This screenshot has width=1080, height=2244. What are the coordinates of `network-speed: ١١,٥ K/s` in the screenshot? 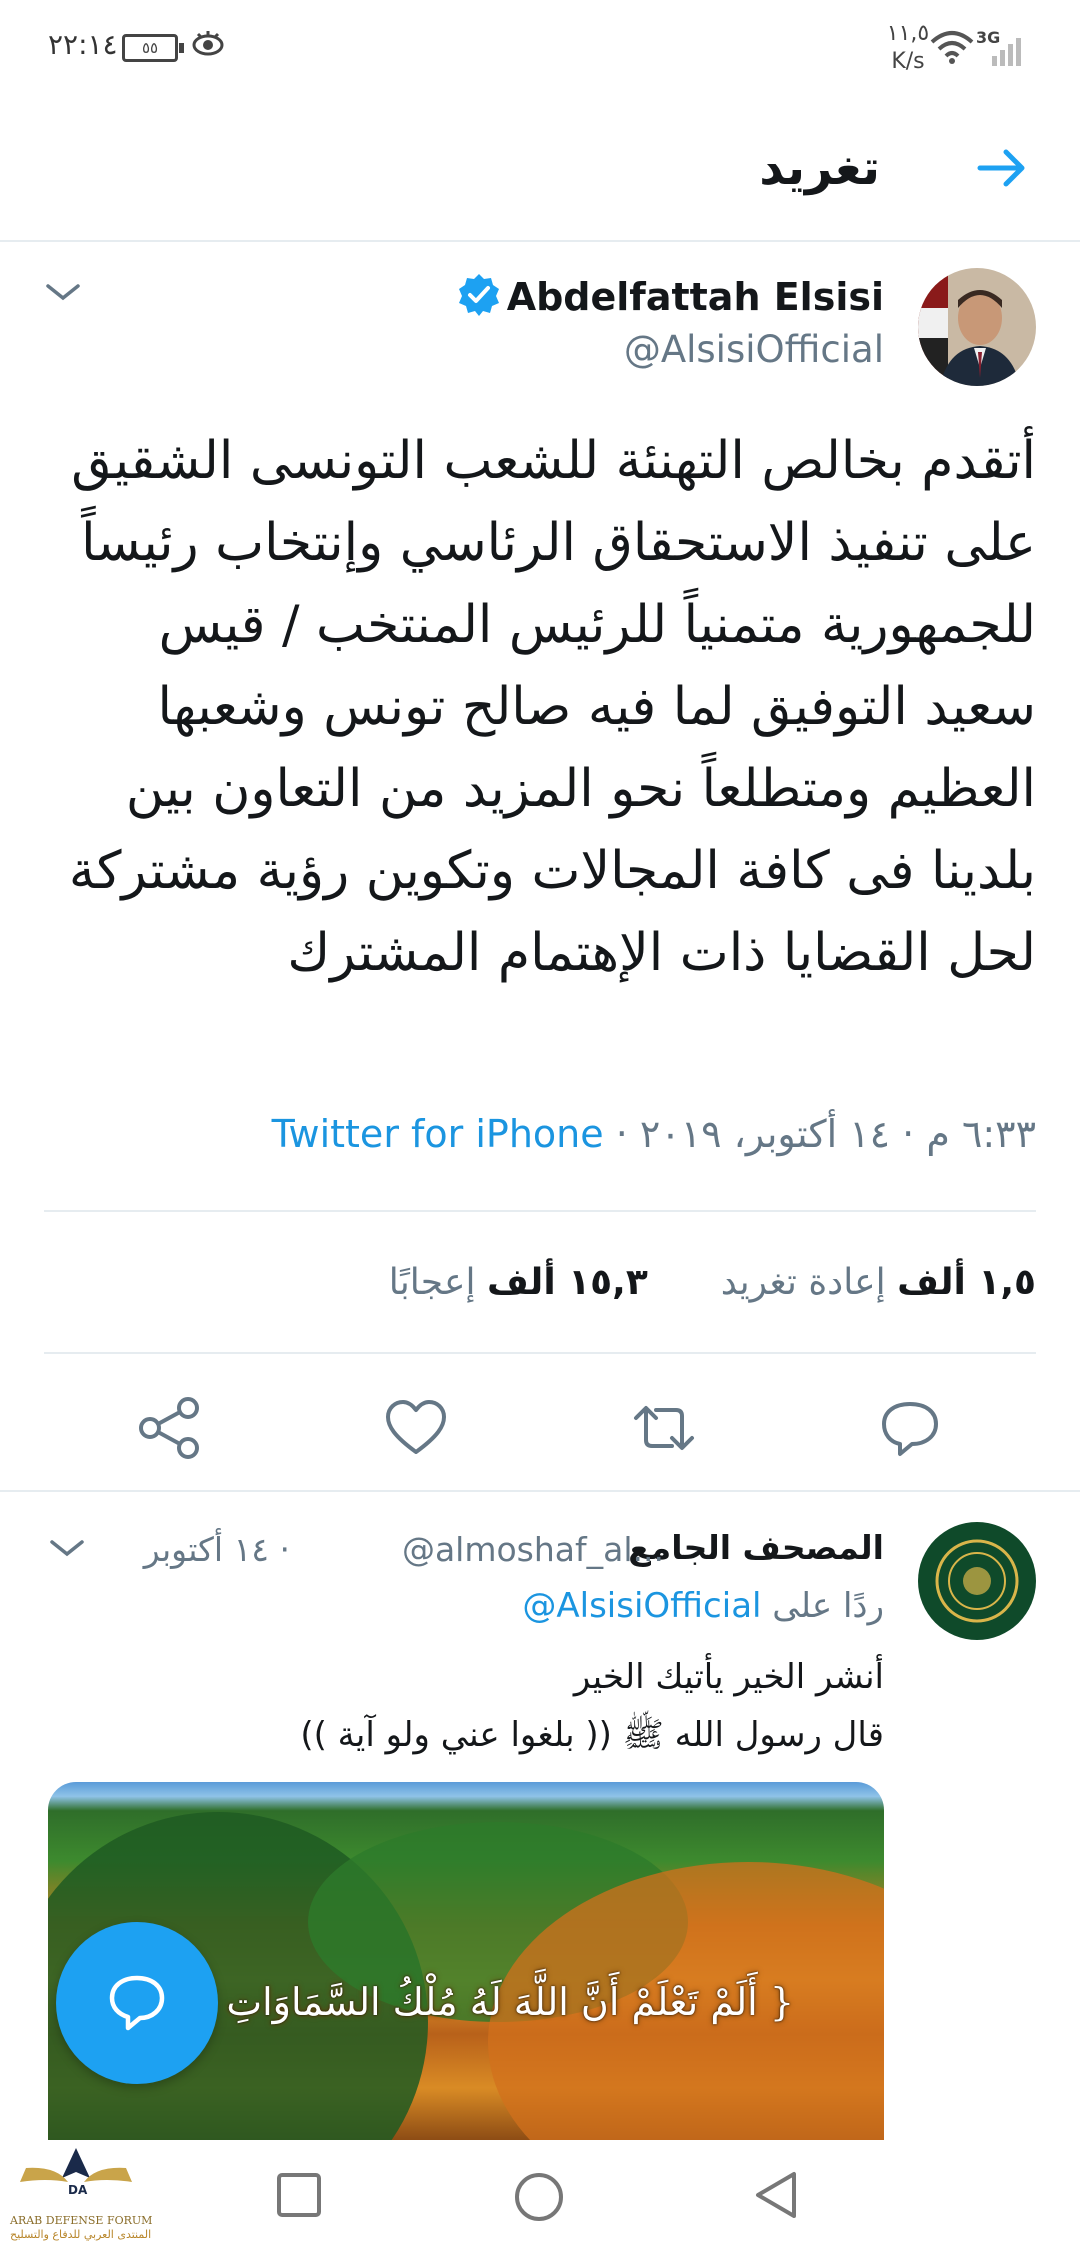 It's located at (908, 48).